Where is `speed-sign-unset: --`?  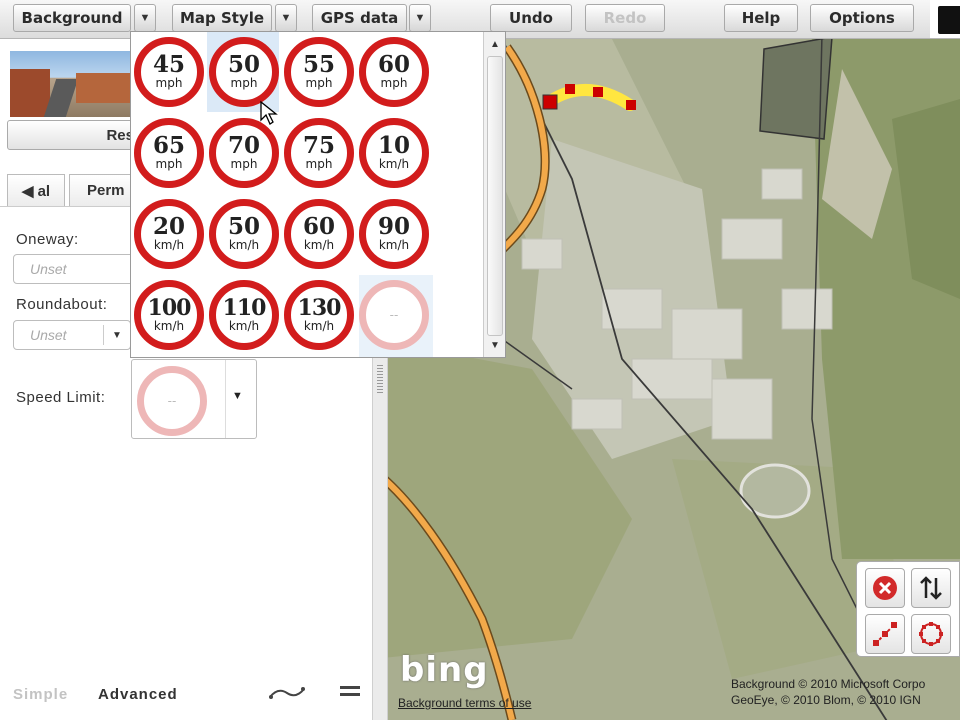
speed-sign-unset: -- is located at coordinates (394, 315).